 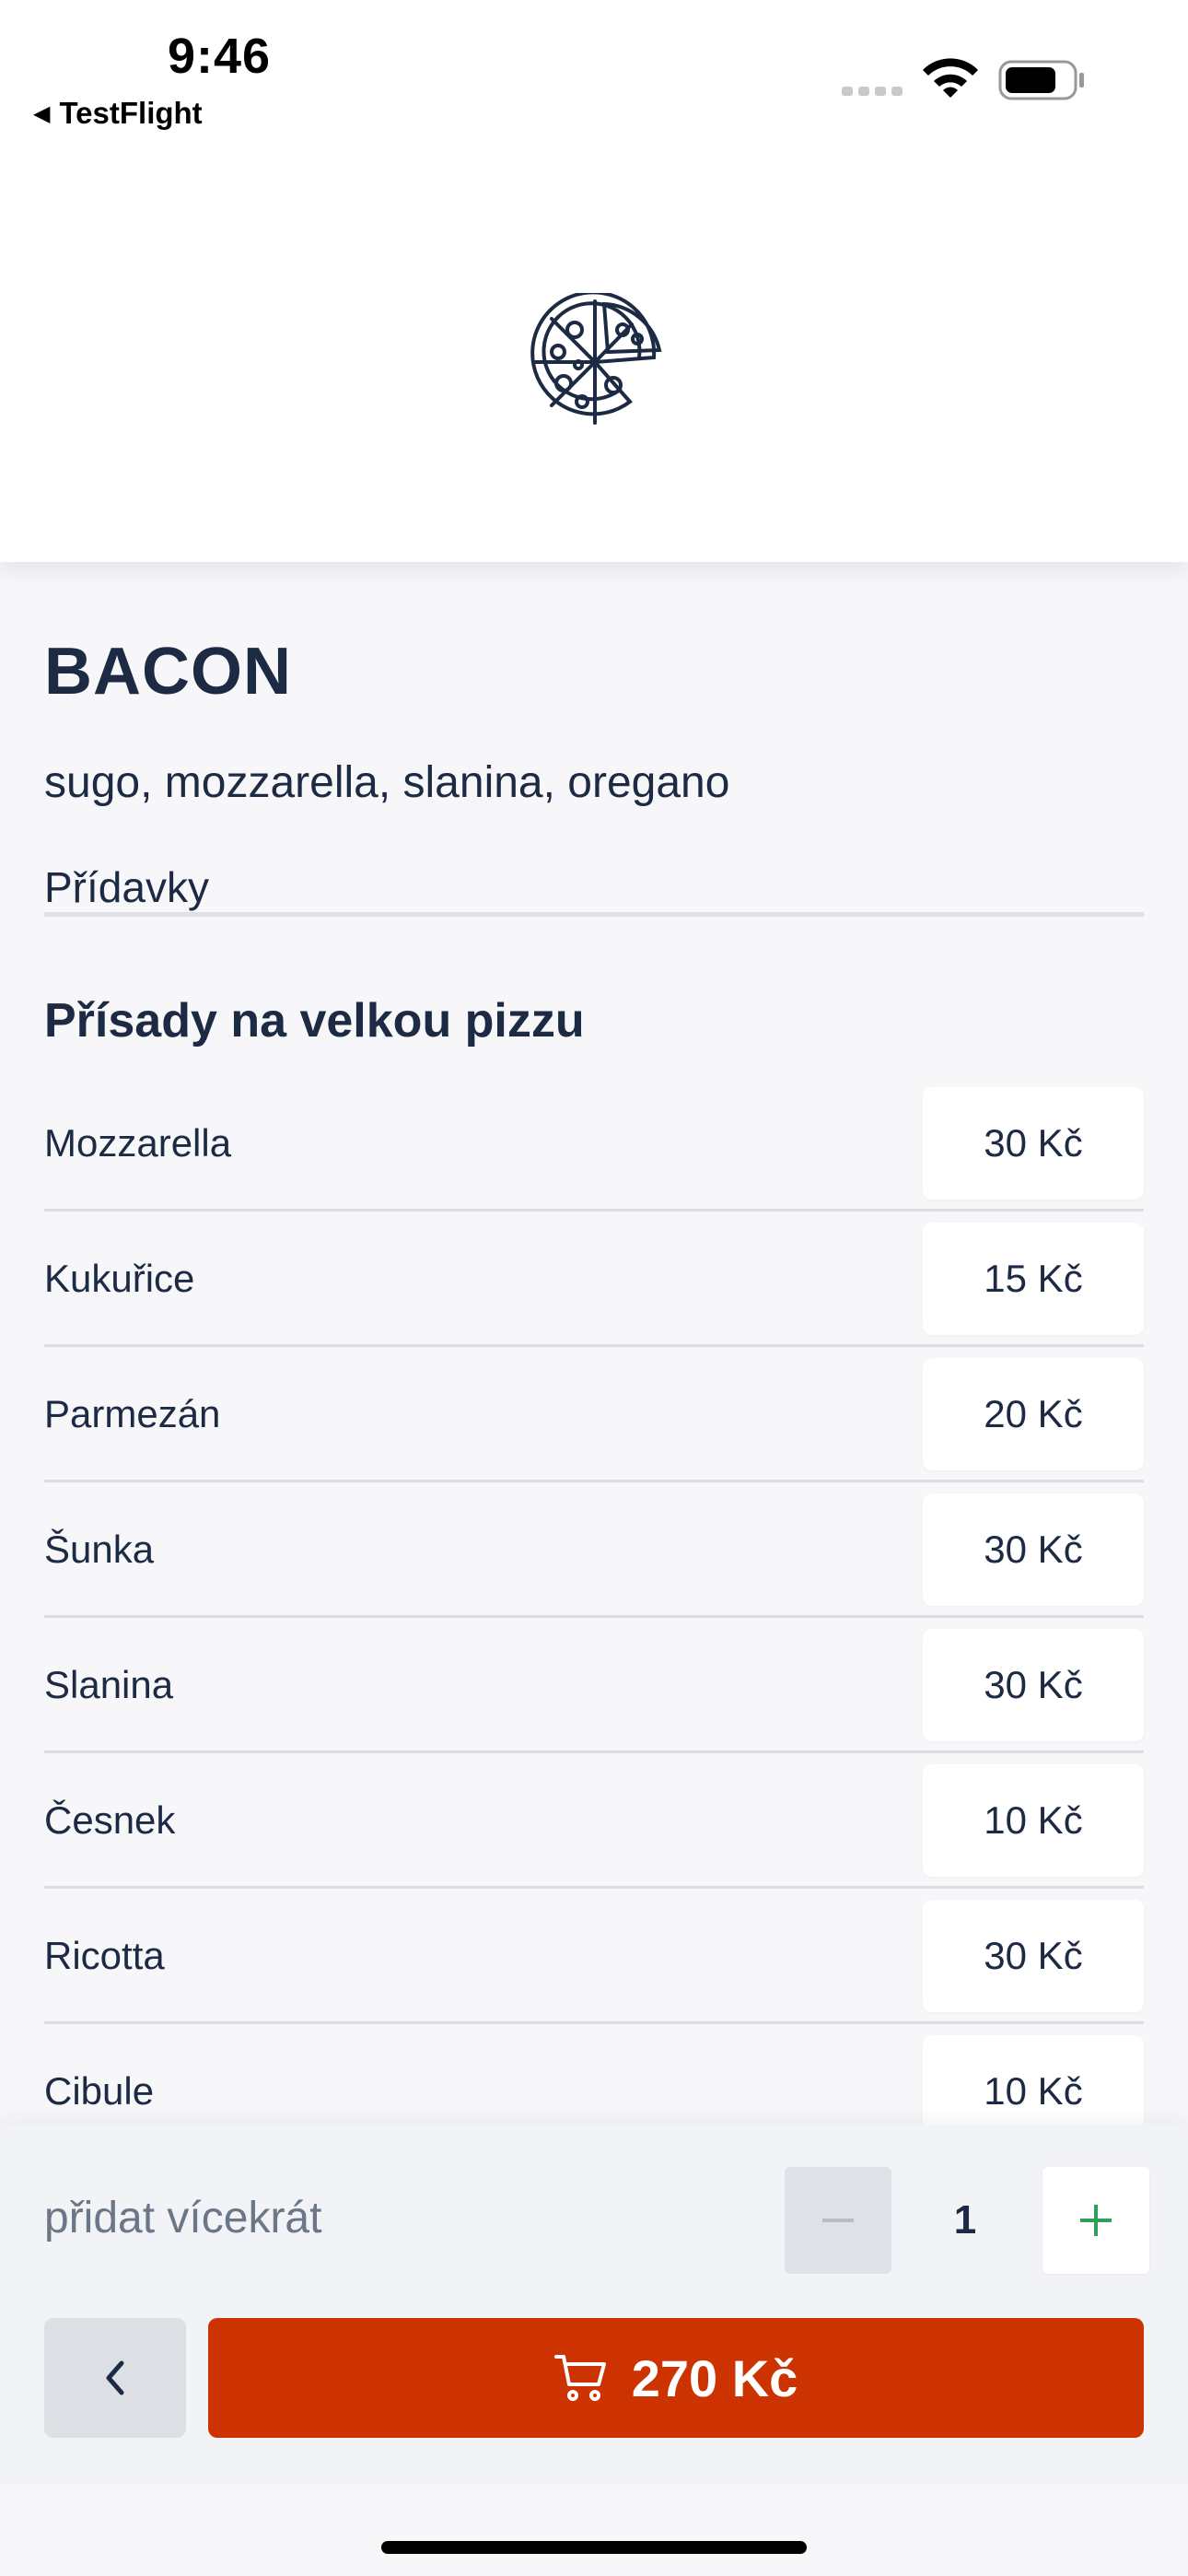 I want to click on back-to-app-link: ◀ TestFlight, so click(x=118, y=113).